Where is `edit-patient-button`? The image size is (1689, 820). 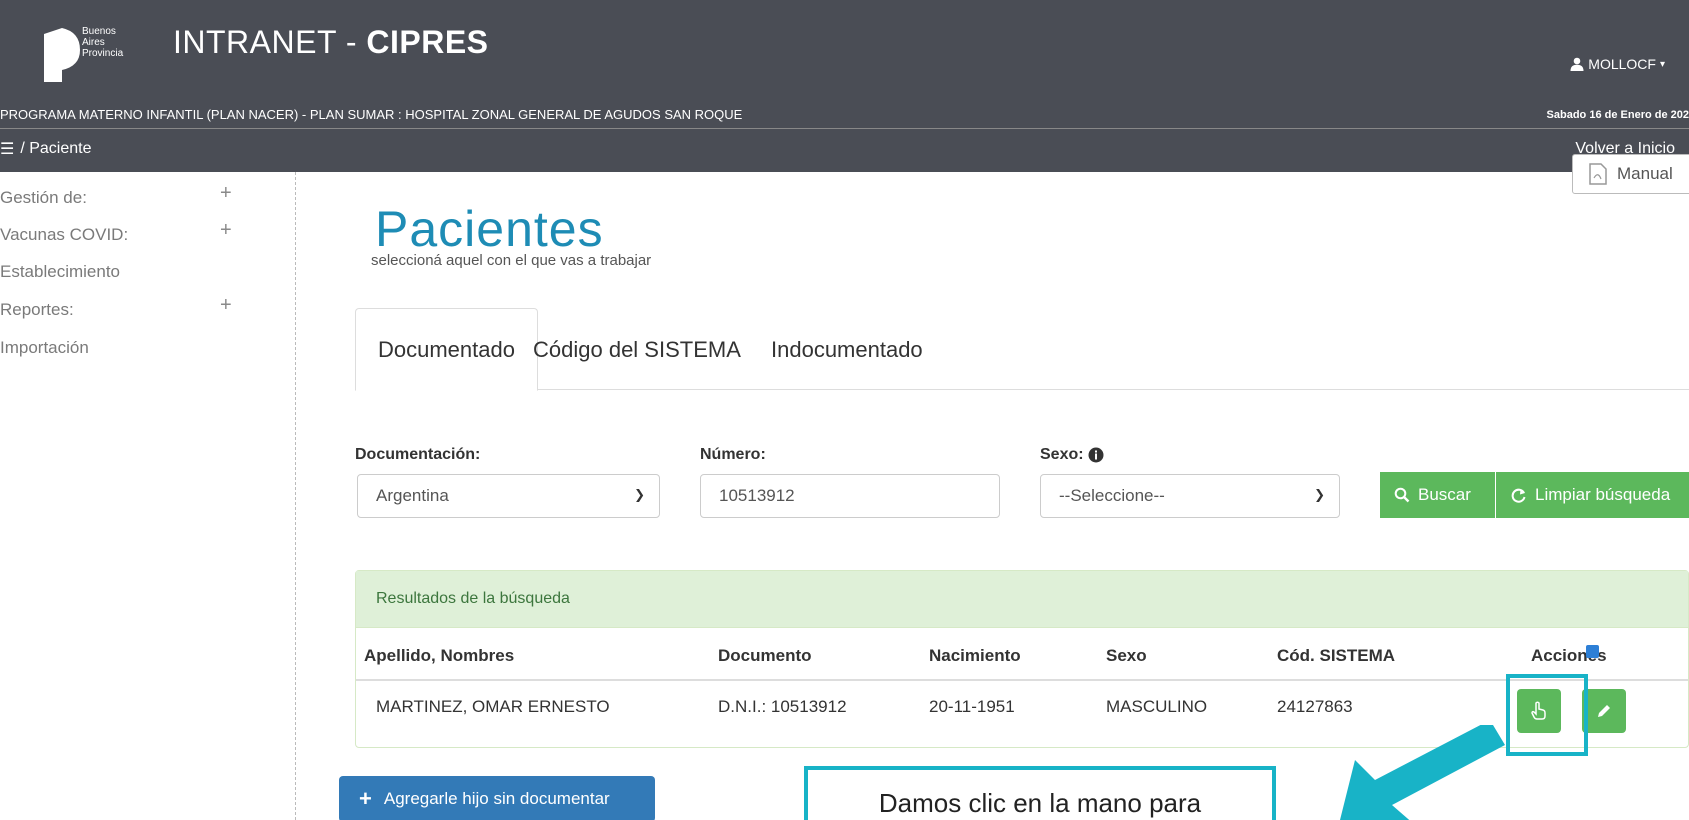 edit-patient-button is located at coordinates (1604, 711).